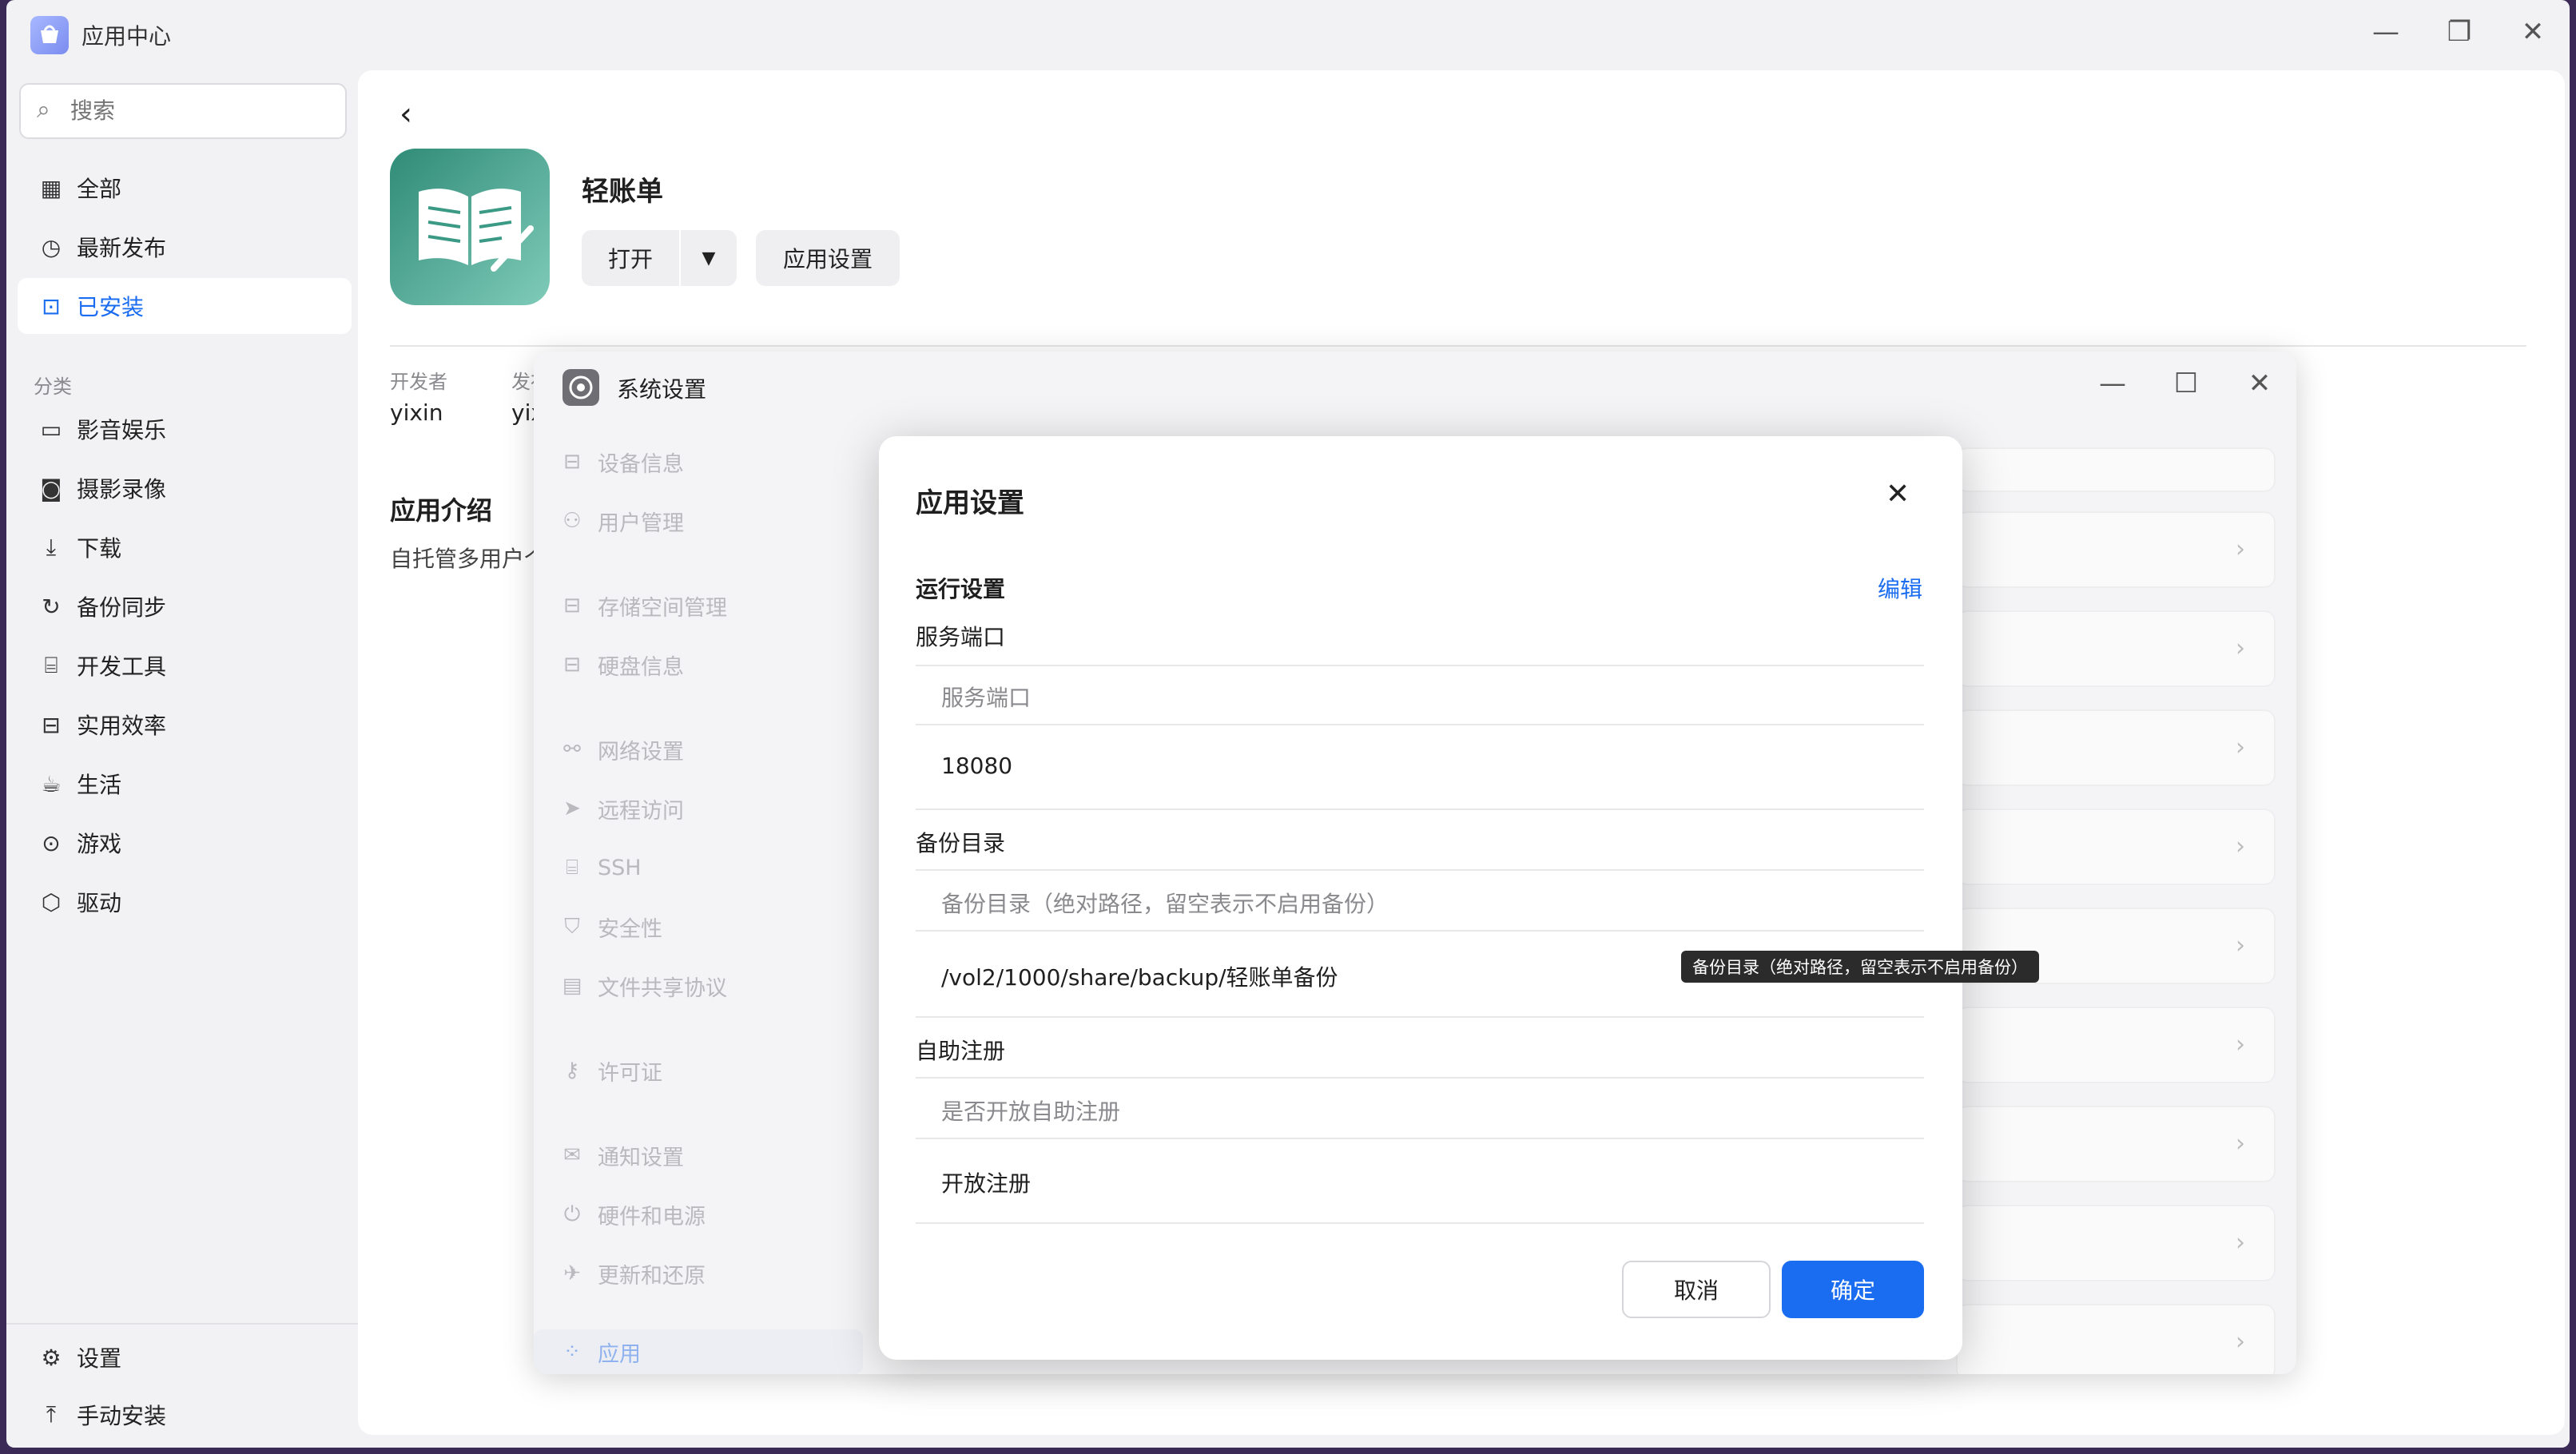  What do you see at coordinates (698, 1351) in the screenshot?
I see `menu-apps: ⁘ 应用` at bounding box center [698, 1351].